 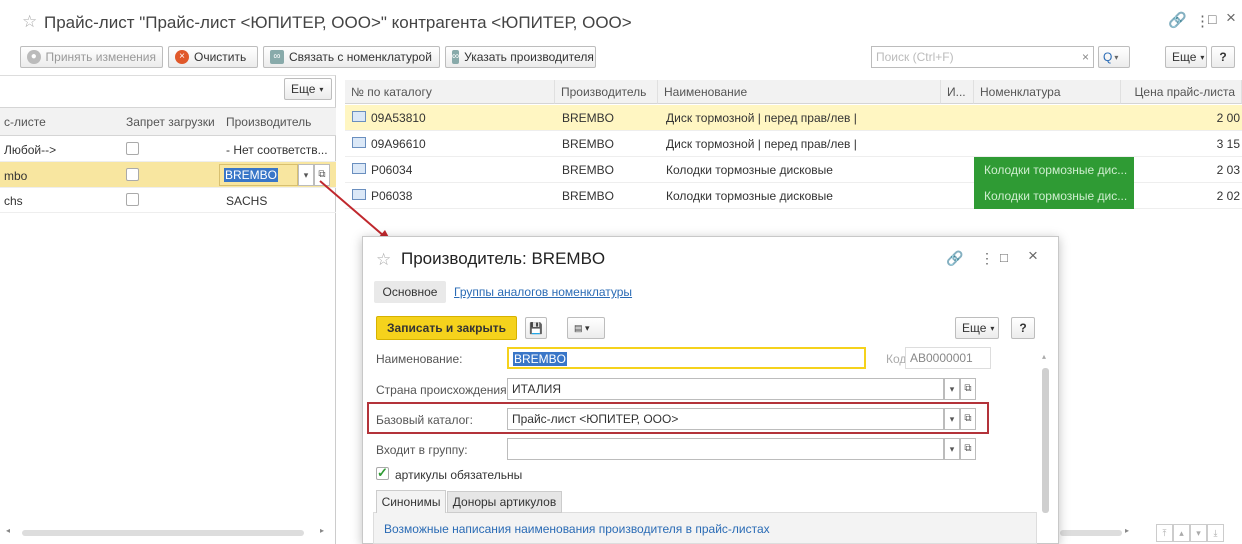 I want to click on group-dropdown-button: ▾, so click(x=952, y=449).